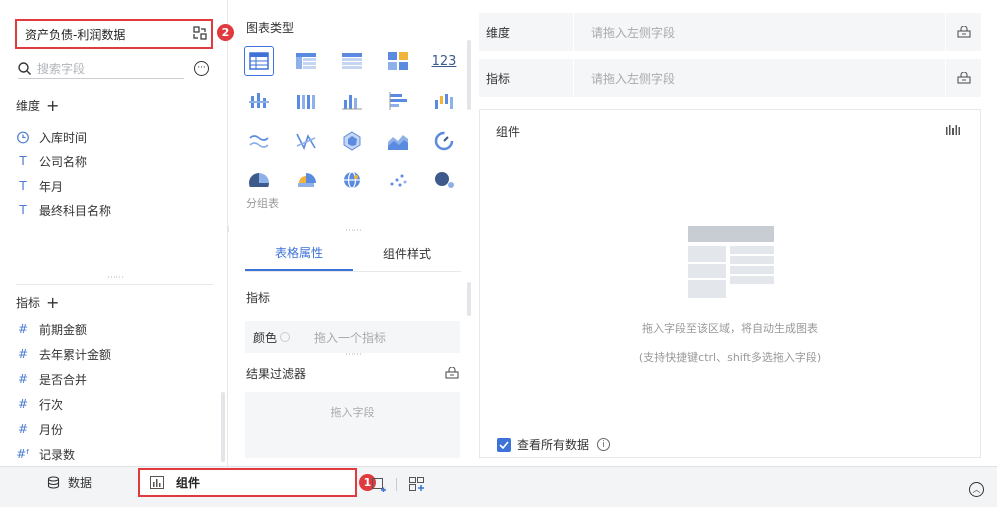 This screenshot has width=997, height=507. Describe the element at coordinates (259, 141) in the screenshot. I see `line-chart-icon` at that location.